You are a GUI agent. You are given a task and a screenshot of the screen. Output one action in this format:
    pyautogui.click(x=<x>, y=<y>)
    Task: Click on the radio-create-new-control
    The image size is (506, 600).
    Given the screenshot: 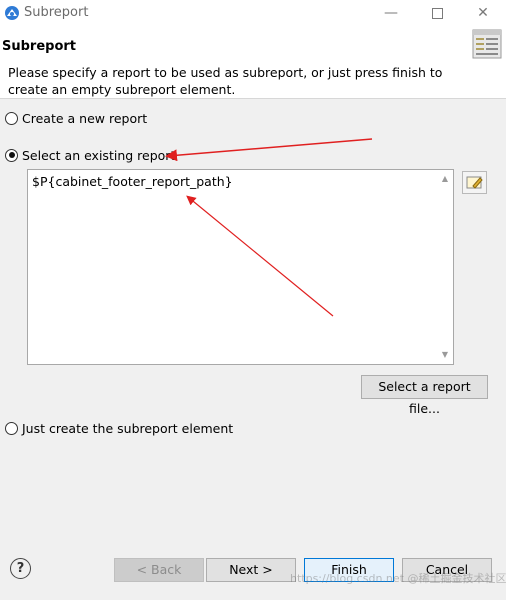 What is the action you would take?
    pyautogui.click(x=11, y=118)
    